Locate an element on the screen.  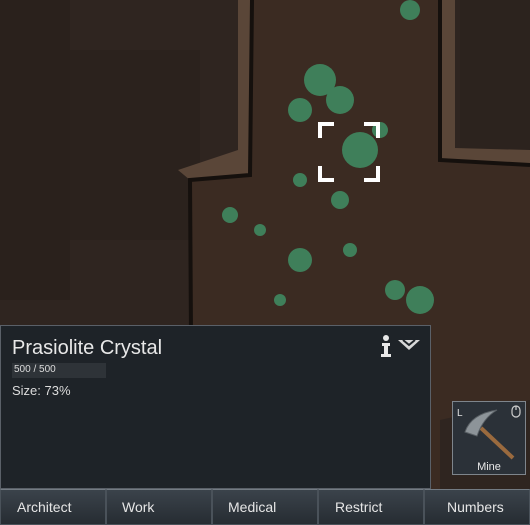
tab-architect: Architect is located at coordinates (53, 507).